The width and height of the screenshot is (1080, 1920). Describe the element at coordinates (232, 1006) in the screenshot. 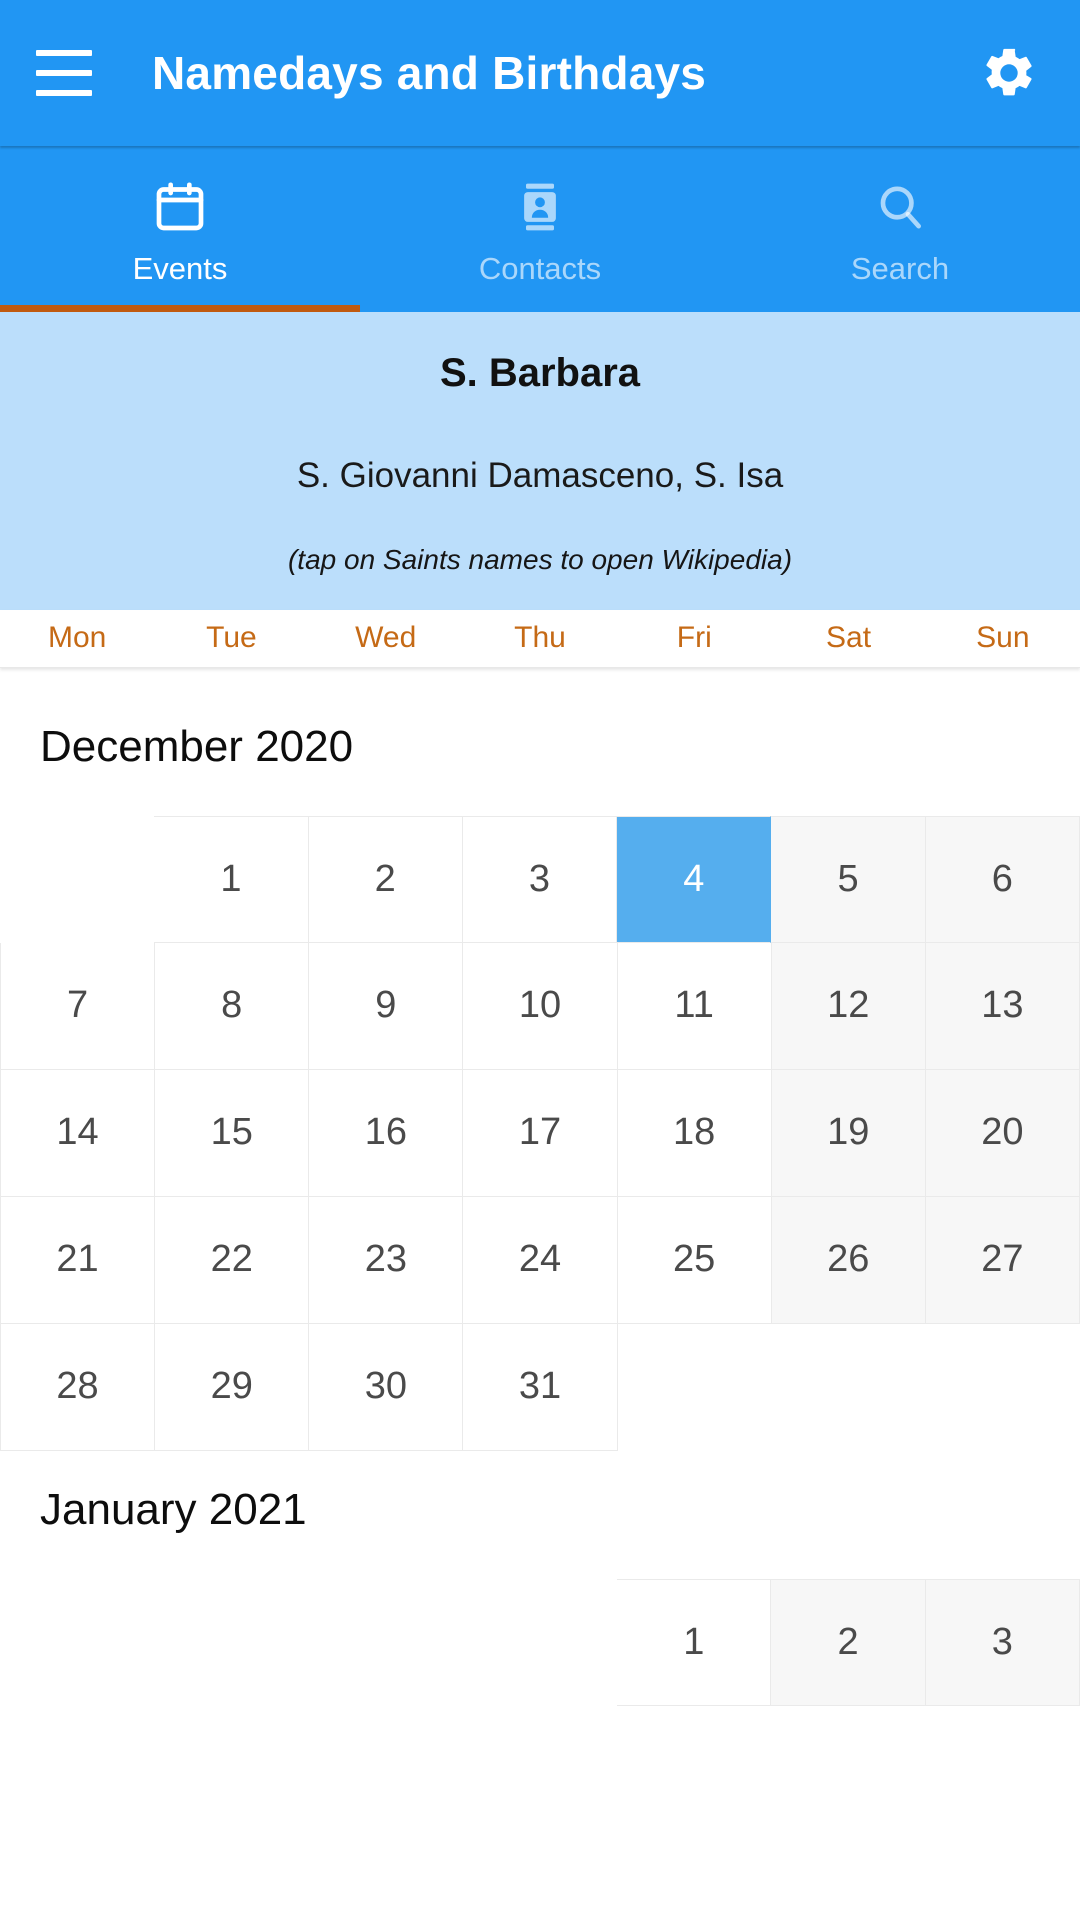

I see `day-cell: 8` at that location.